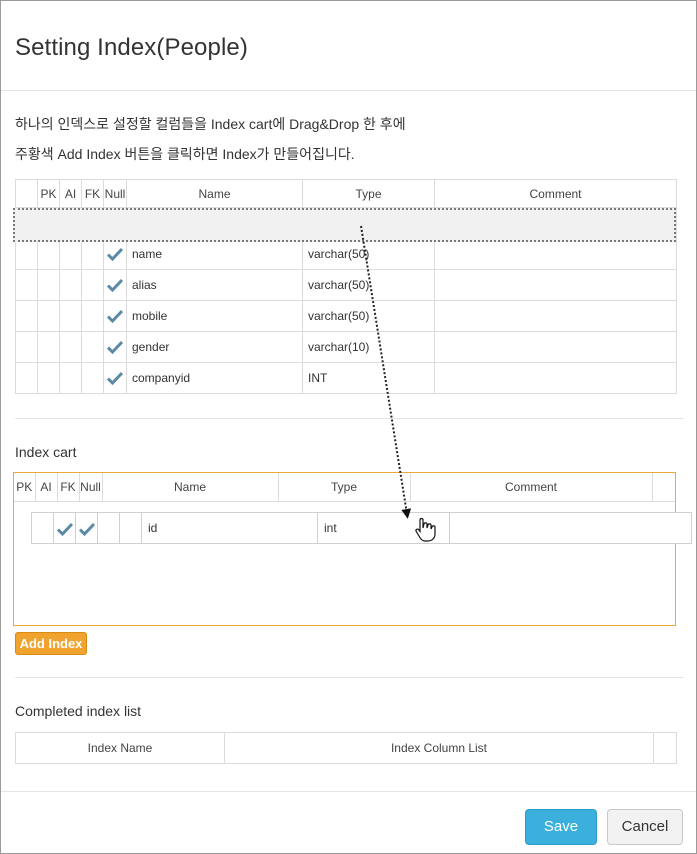 Image resolution: width=697 pixels, height=854 pixels. I want to click on dragged-row-fk, so click(87, 528).